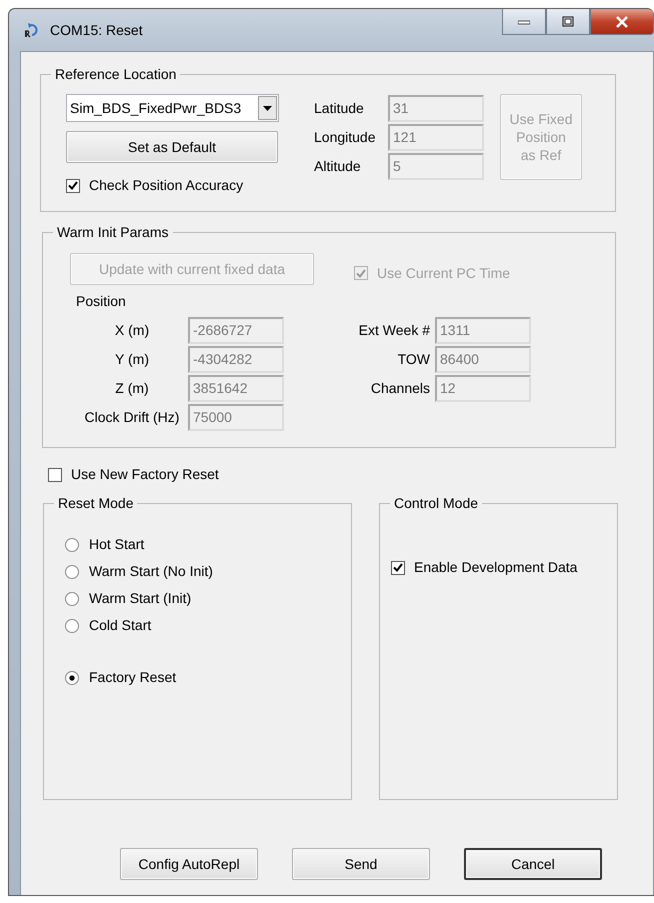  What do you see at coordinates (394, 330) in the screenshot?
I see `field-label: Ext Week #` at bounding box center [394, 330].